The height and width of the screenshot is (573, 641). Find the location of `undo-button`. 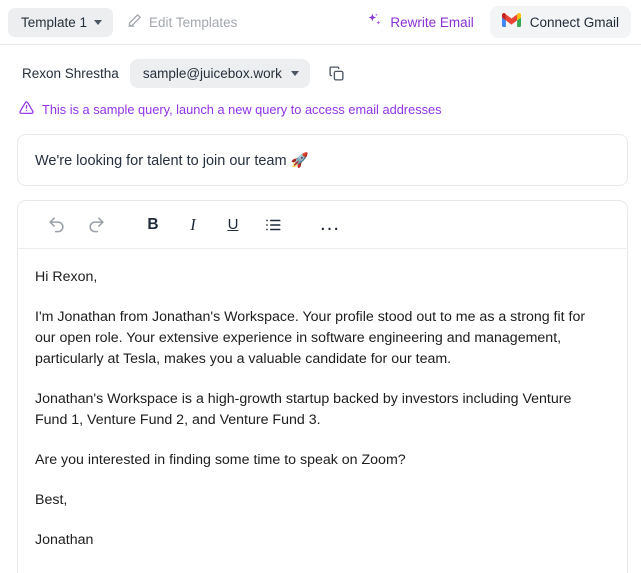

undo-button is located at coordinates (56, 225).